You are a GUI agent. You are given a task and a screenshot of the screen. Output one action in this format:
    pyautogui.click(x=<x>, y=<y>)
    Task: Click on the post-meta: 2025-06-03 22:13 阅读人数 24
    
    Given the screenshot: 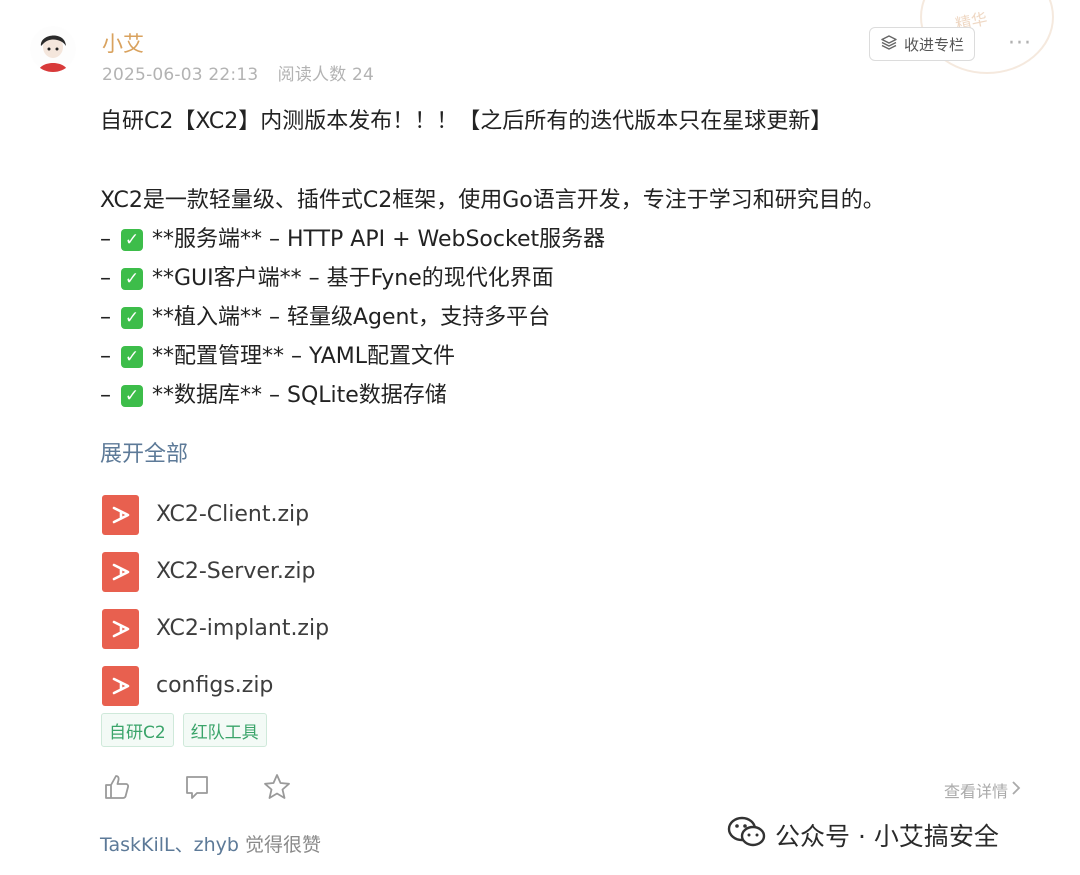 What is the action you would take?
    pyautogui.click(x=238, y=72)
    